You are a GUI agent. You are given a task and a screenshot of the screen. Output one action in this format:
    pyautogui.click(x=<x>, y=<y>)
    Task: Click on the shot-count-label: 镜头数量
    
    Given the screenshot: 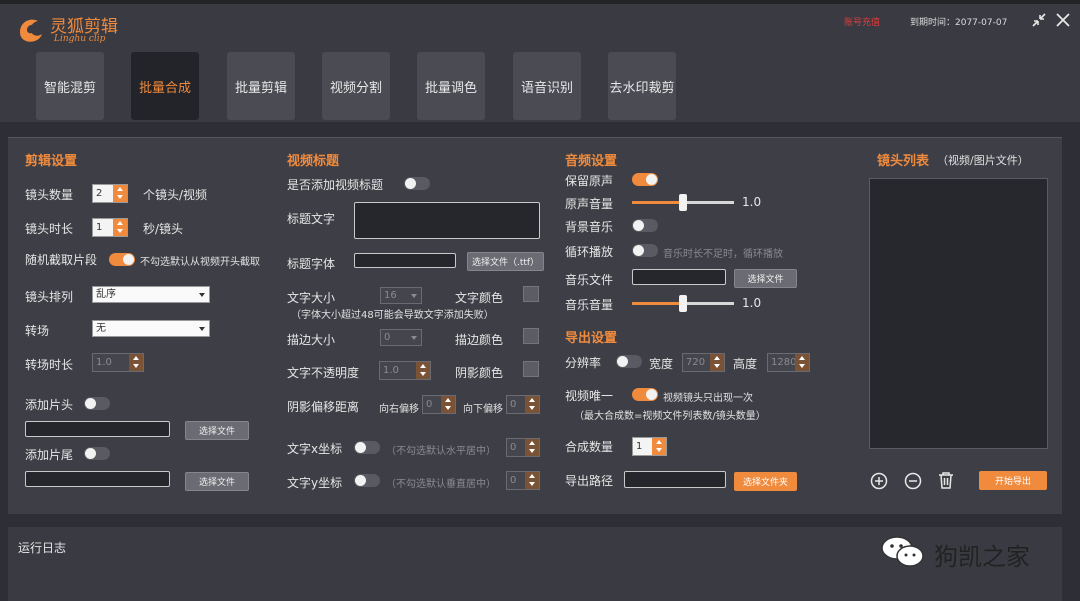 What is the action you would take?
    pyautogui.click(x=49, y=195)
    